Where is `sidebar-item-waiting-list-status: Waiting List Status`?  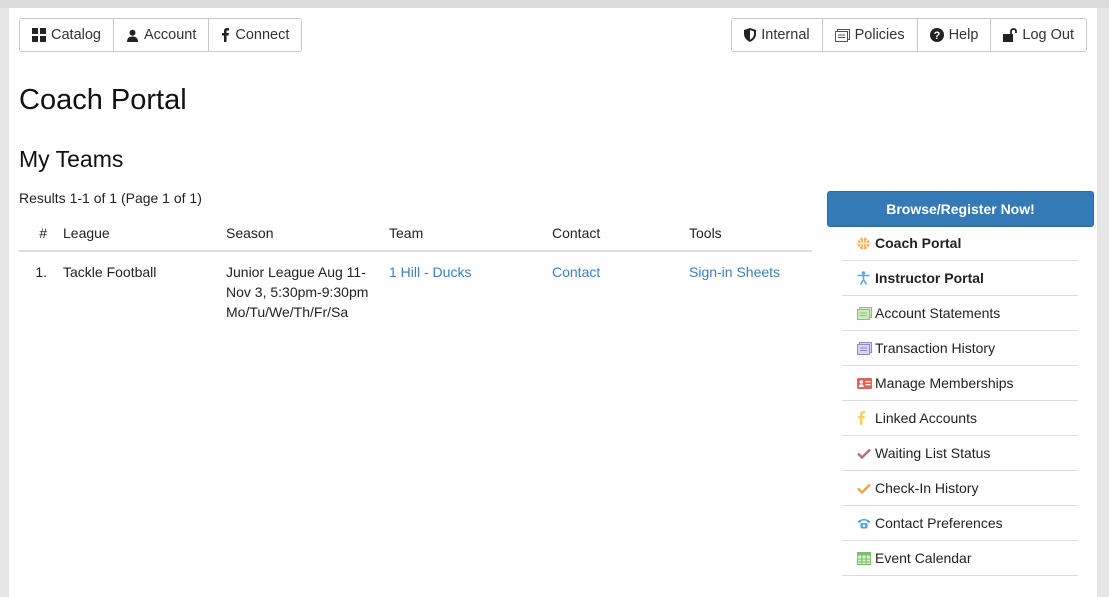
sidebar-item-waiting-list-status: Waiting List Status is located at coordinates (960, 453).